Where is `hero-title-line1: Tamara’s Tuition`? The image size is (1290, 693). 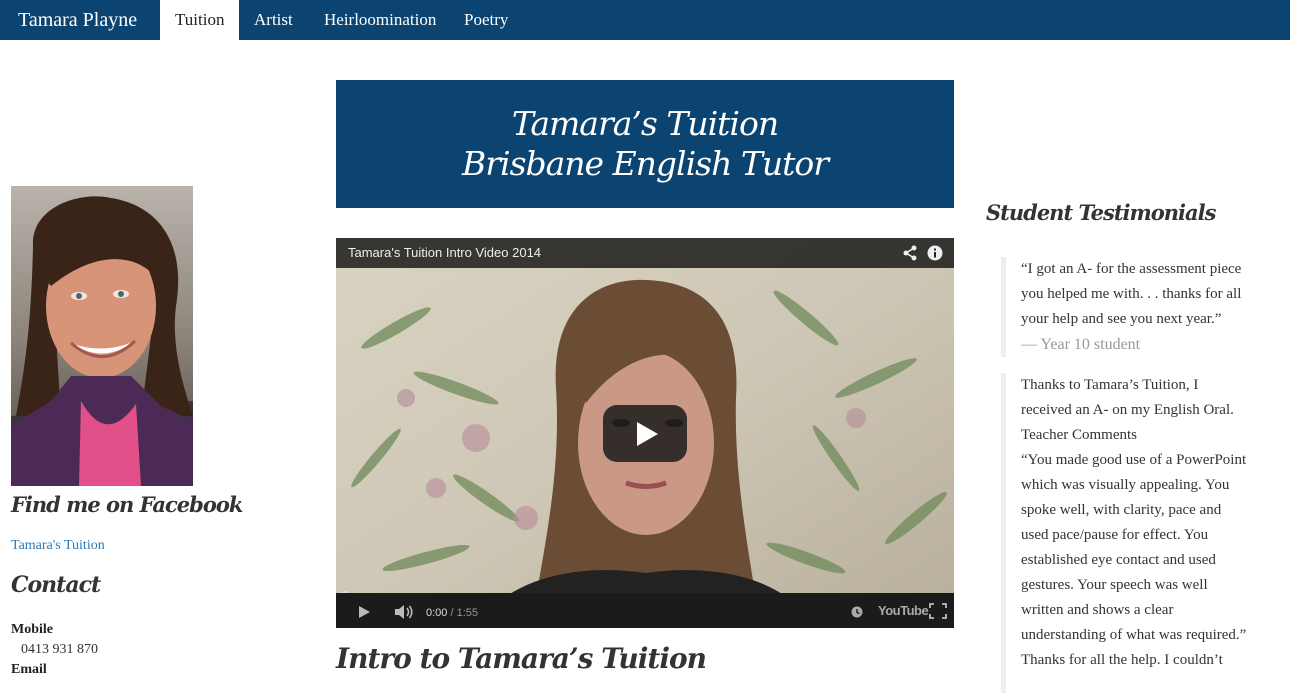 hero-title-line1: Tamara’s Tuition is located at coordinates (645, 123).